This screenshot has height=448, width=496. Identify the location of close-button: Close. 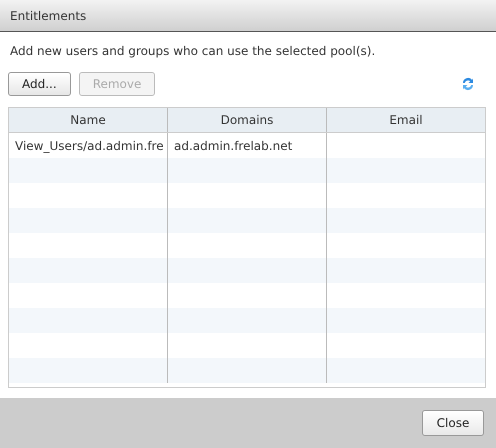
(453, 423).